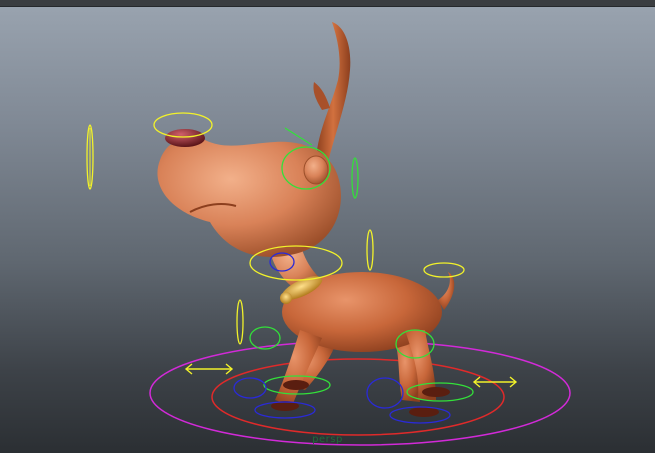 The width and height of the screenshot is (655, 453). What do you see at coordinates (316, 170) in the screenshot?
I see `ear` at bounding box center [316, 170].